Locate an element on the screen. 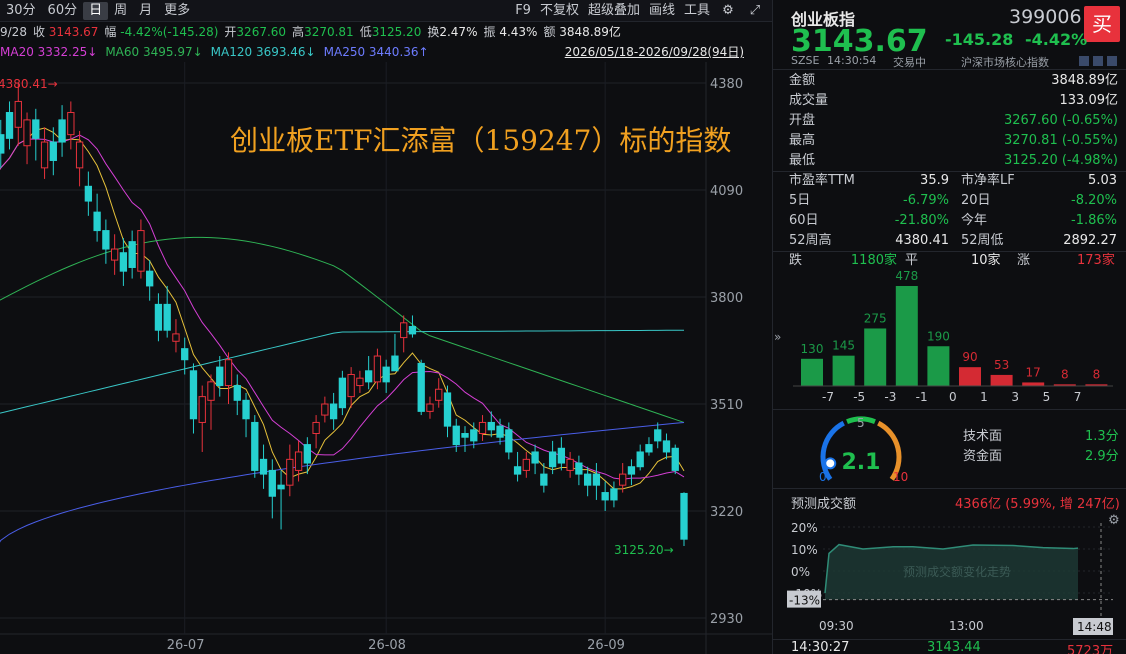  distribution-tick: -3 is located at coordinates (890, 397).